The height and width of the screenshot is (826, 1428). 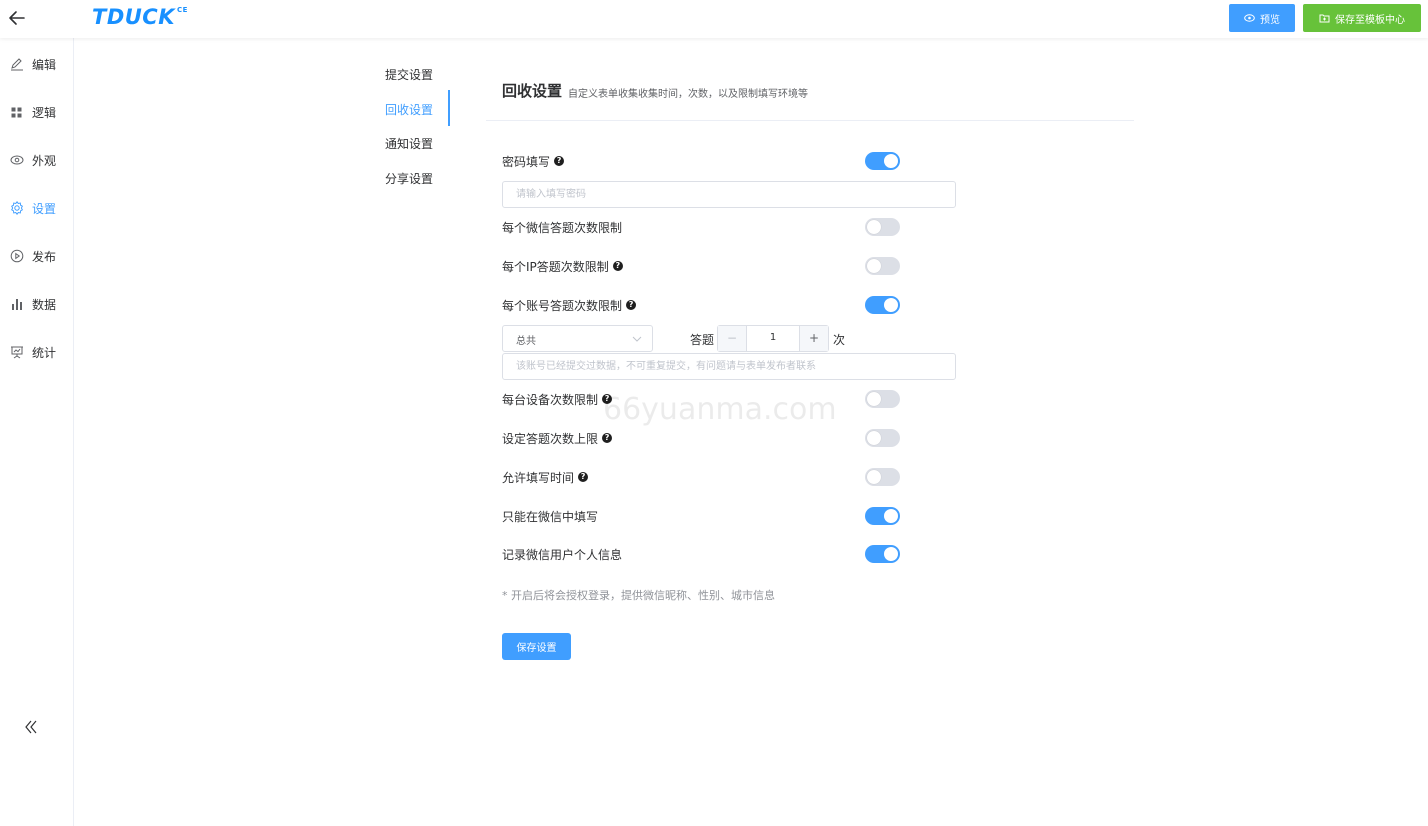 I want to click on wechat-only-label: 只能在微信中填写, so click(x=550, y=516).